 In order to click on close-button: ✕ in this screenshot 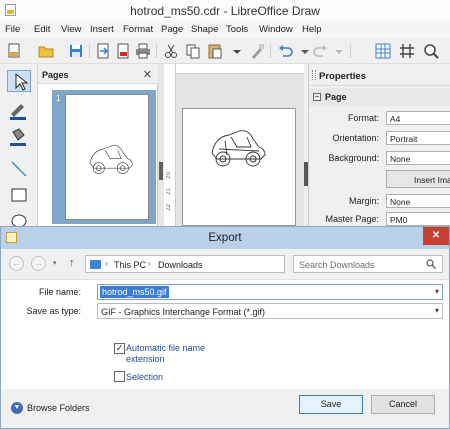, I will do `click(436, 236)`.